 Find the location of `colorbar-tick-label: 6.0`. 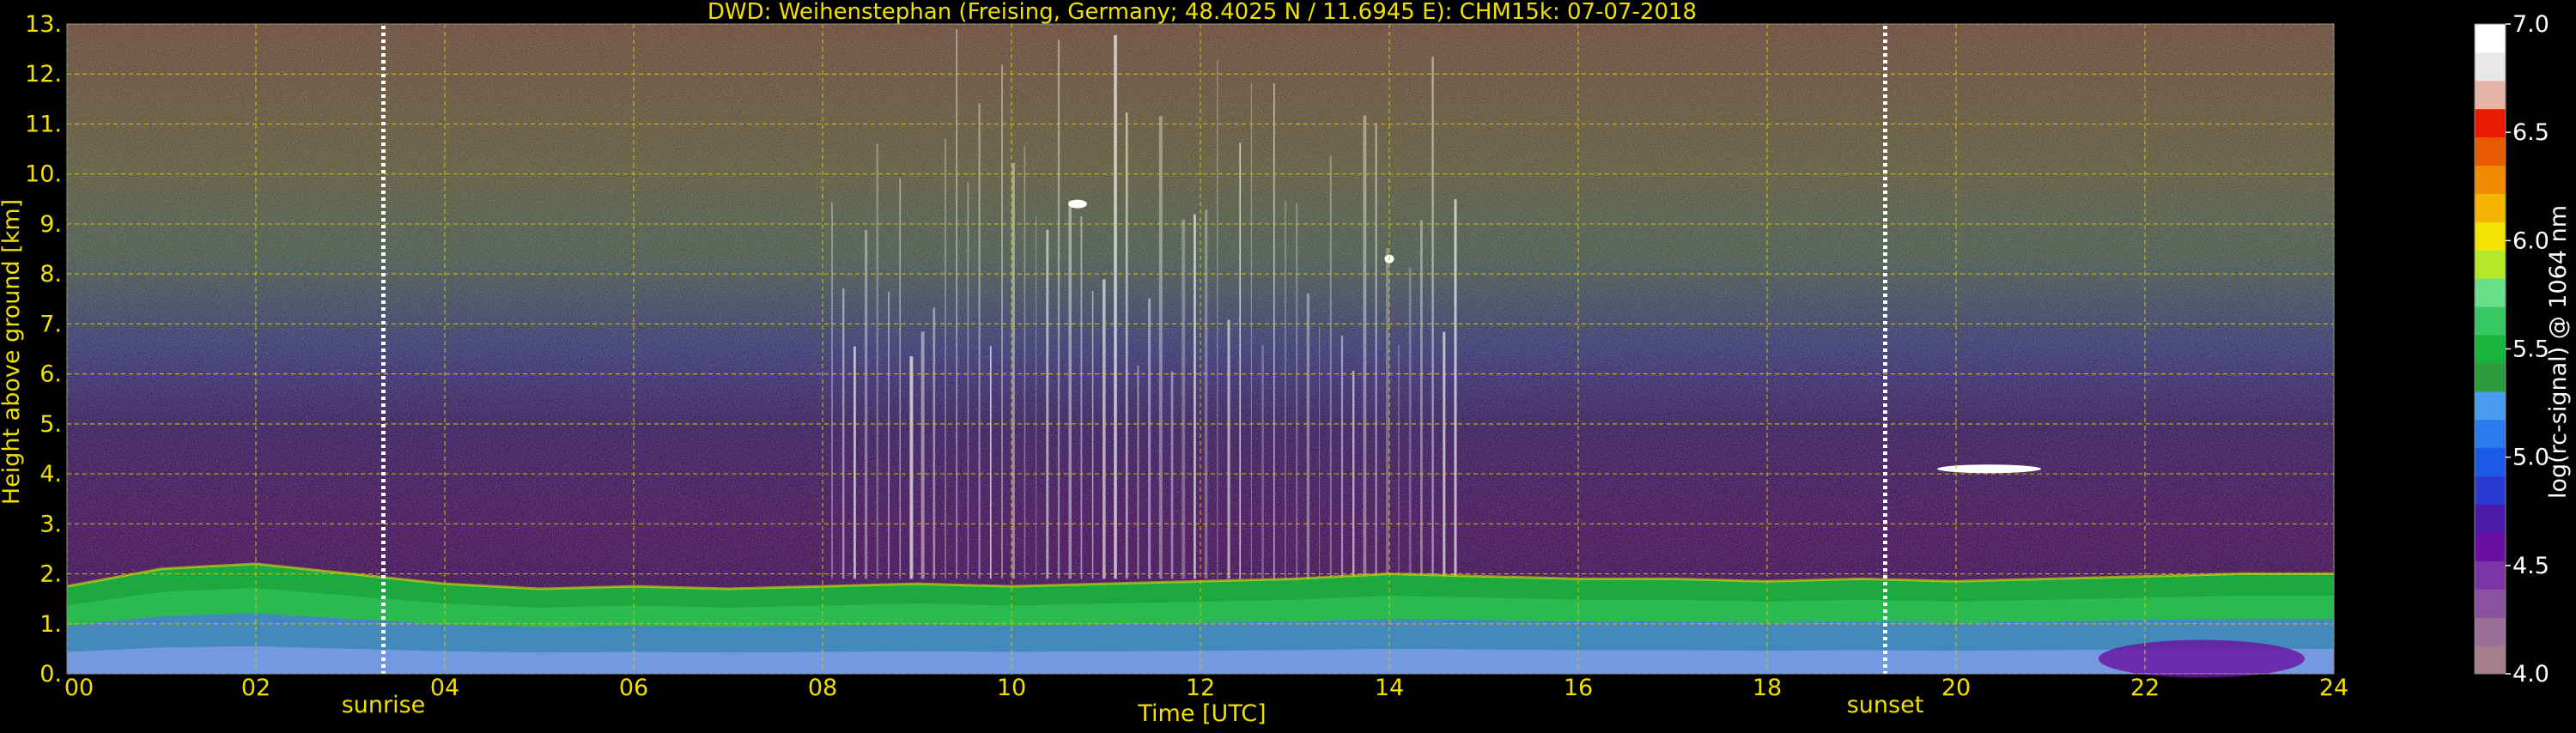

colorbar-tick-label: 6.0 is located at coordinates (2530, 240).